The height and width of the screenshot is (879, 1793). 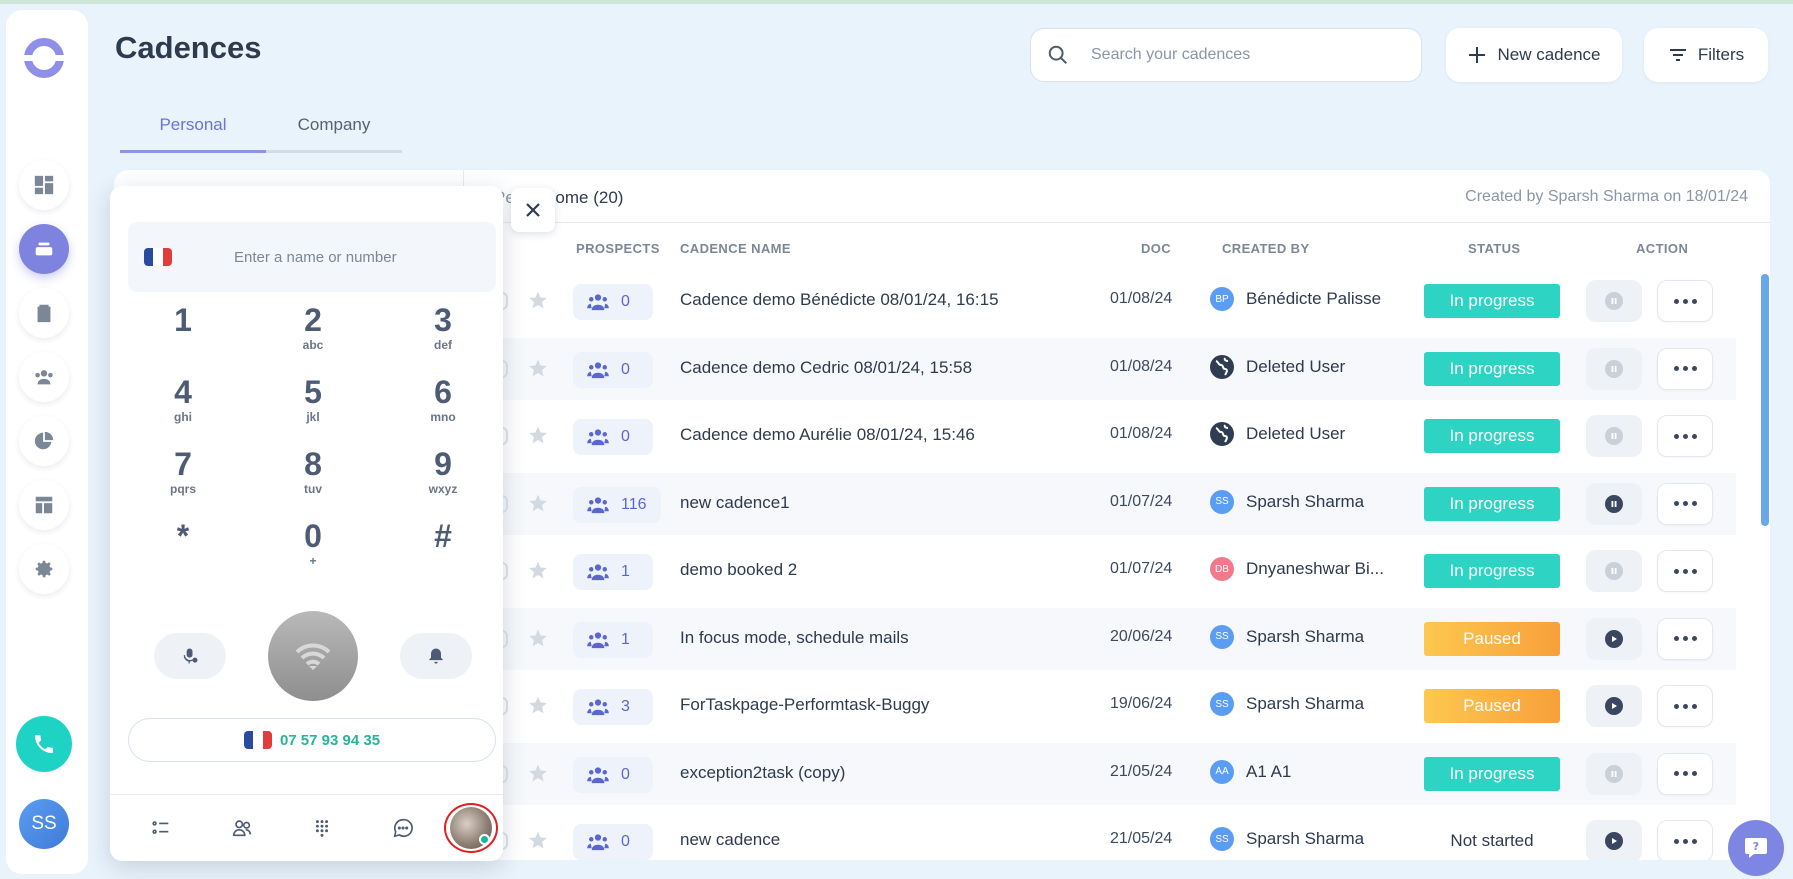 I want to click on voicemail-settings-button, so click(x=190, y=656).